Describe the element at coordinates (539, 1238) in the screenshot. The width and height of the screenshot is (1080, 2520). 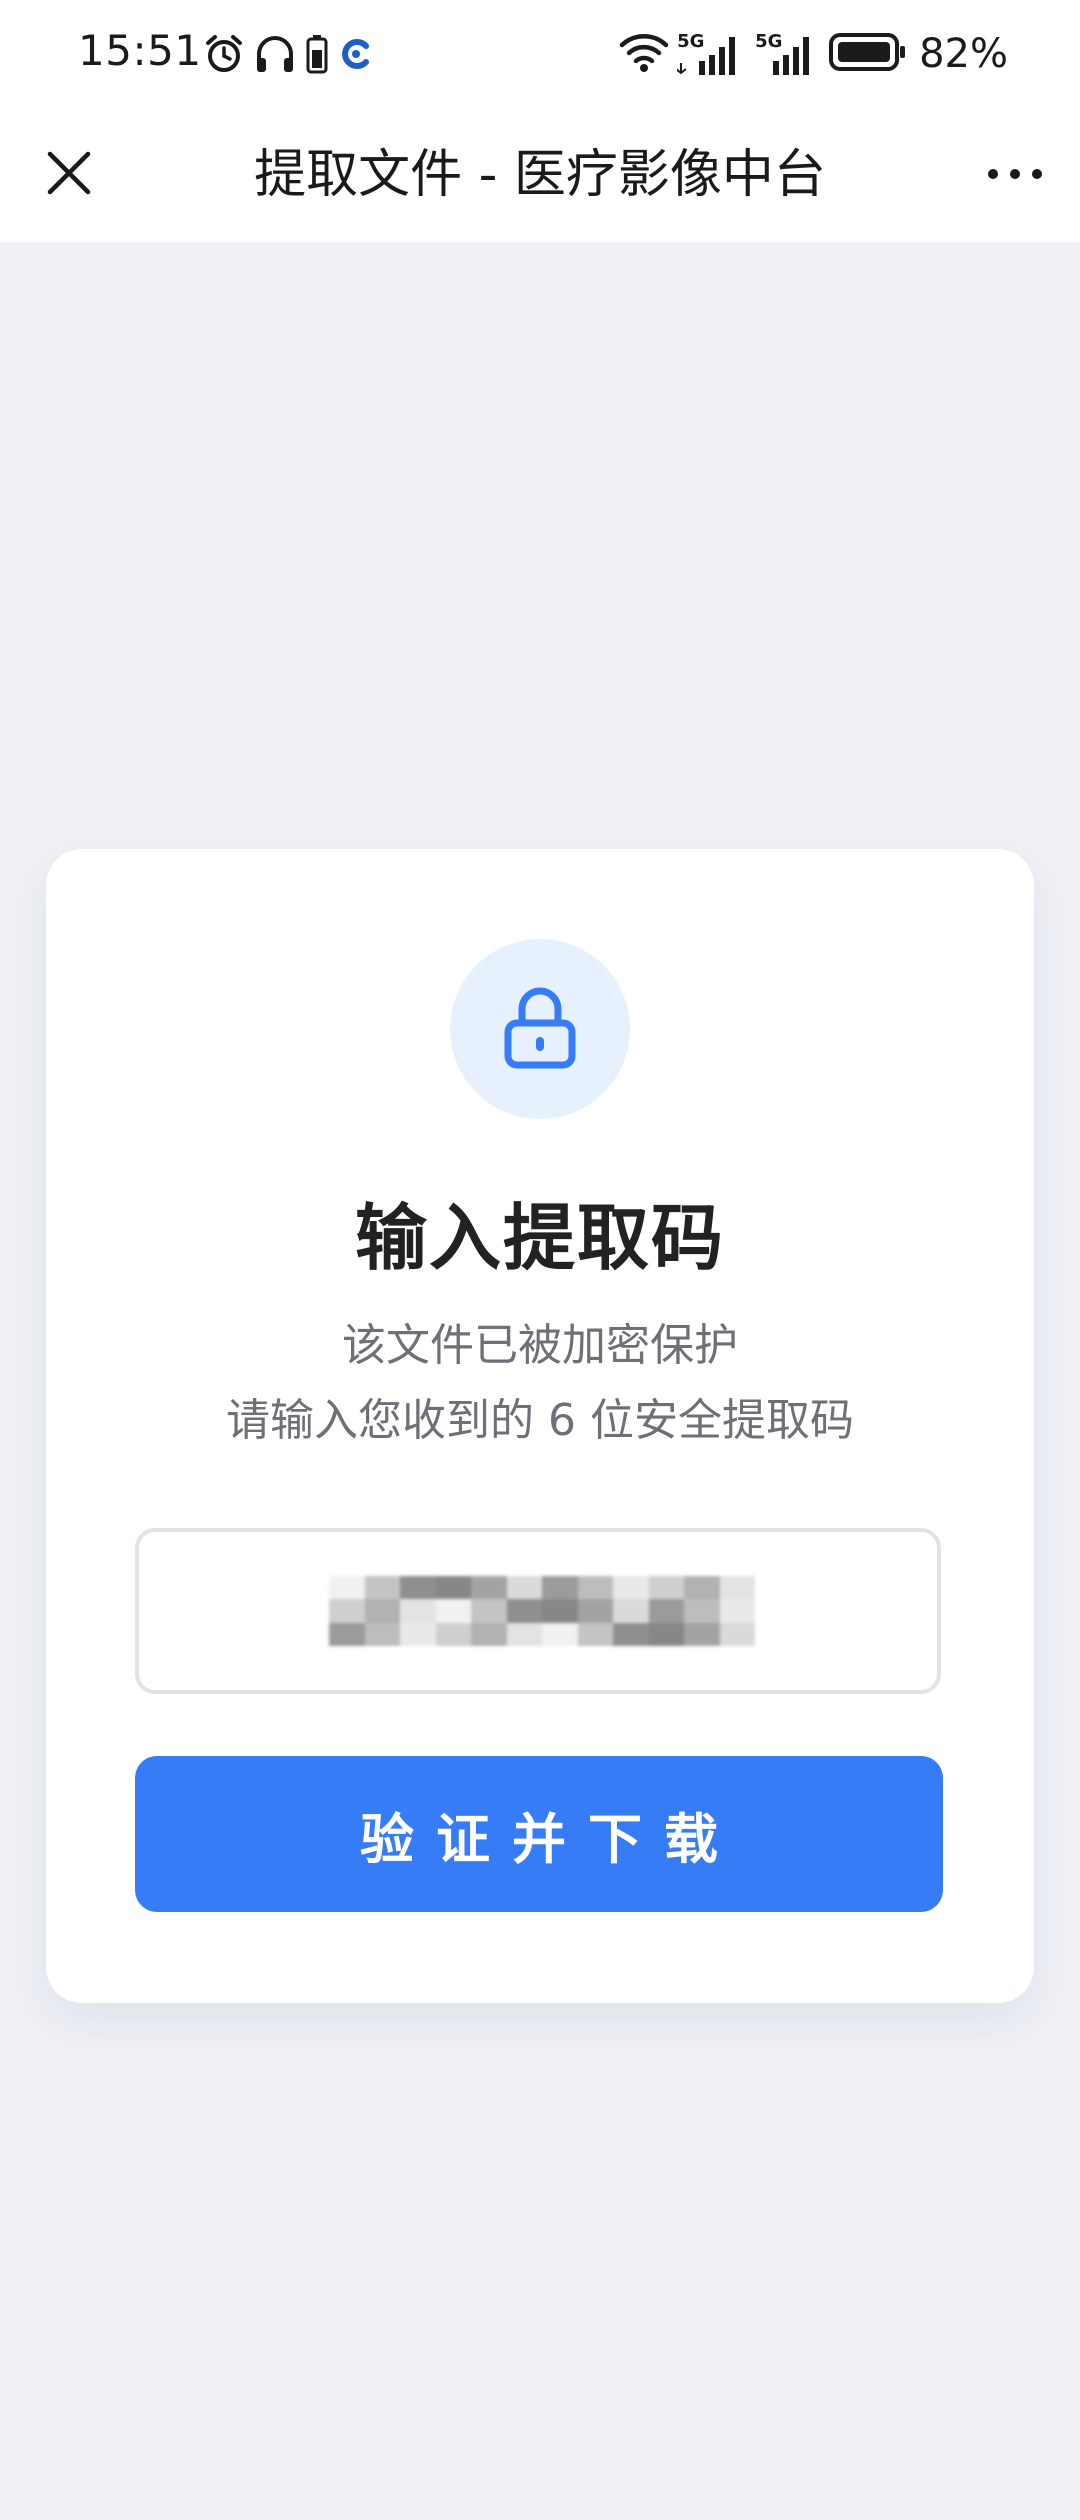
I see `card-heading: 输入提取码` at that location.